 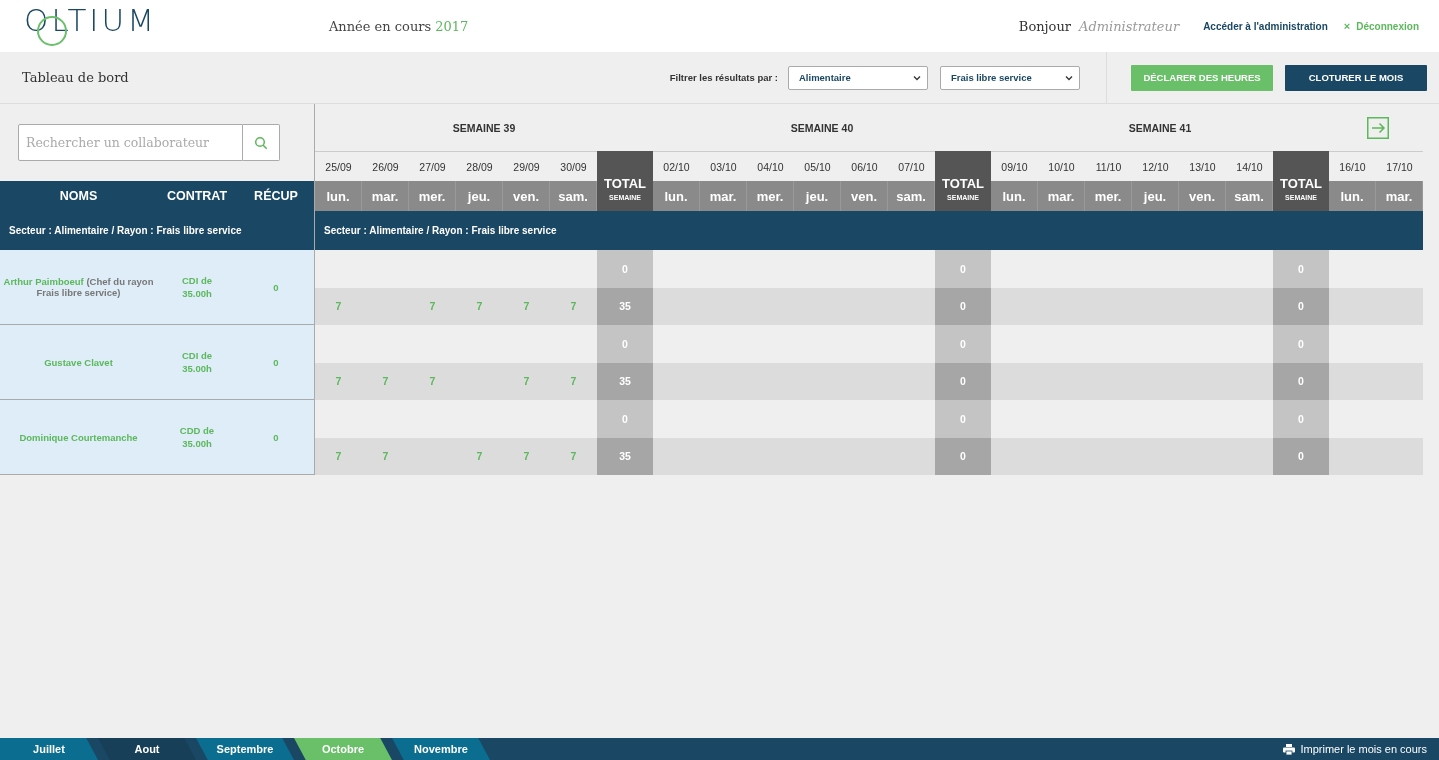 I want to click on date-label: 10/10, so click(x=1061, y=166).